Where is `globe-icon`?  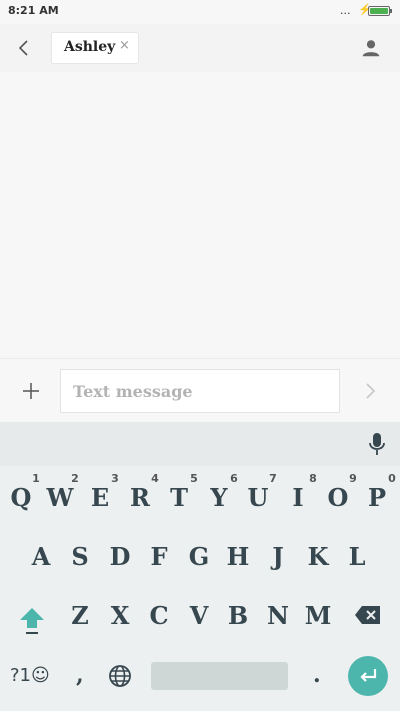 globe-icon is located at coordinates (120, 676).